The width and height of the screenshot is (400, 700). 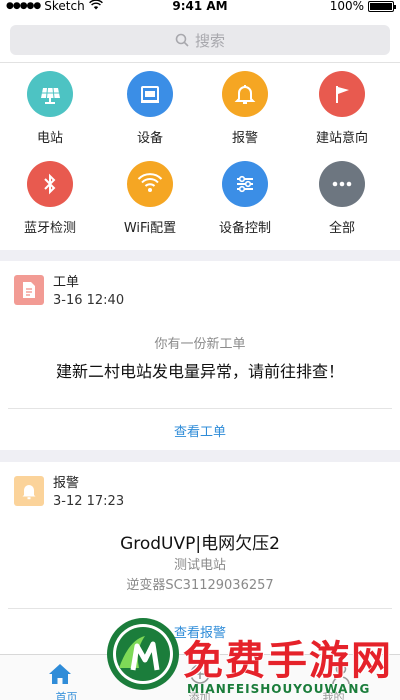 What do you see at coordinates (342, 94) in the screenshot?
I see `flag-icon` at bounding box center [342, 94].